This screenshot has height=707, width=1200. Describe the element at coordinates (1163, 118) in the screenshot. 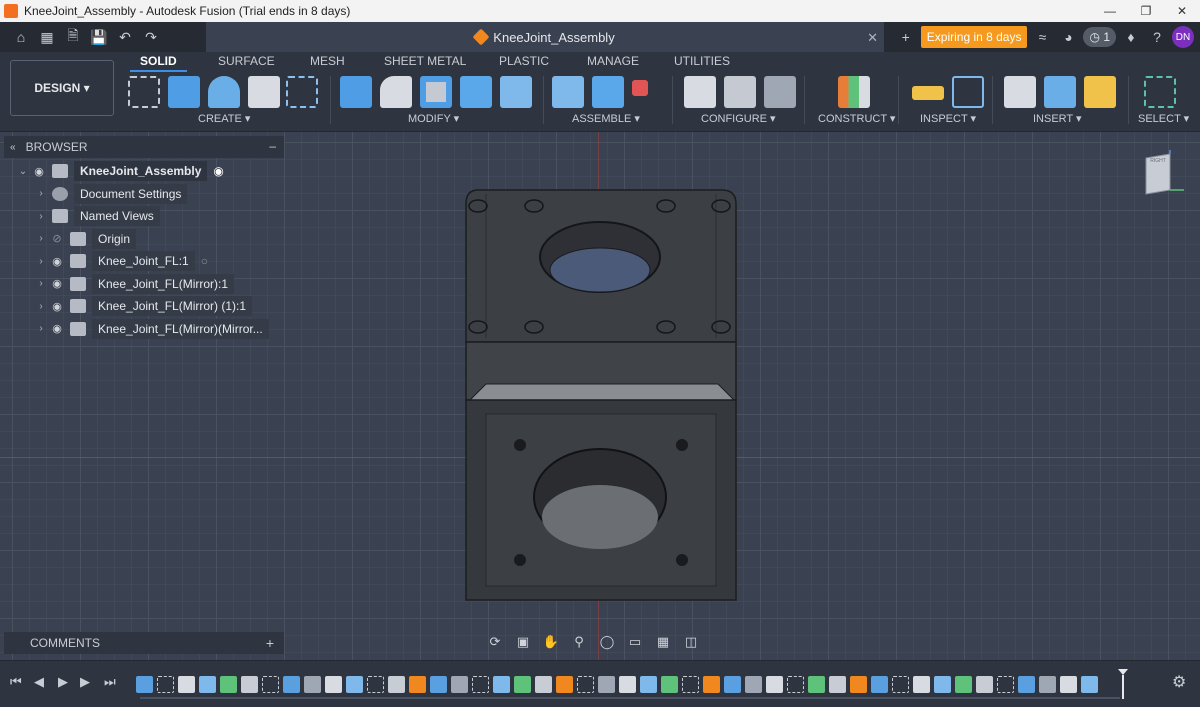

I see `group-select: SELECT ▾` at that location.